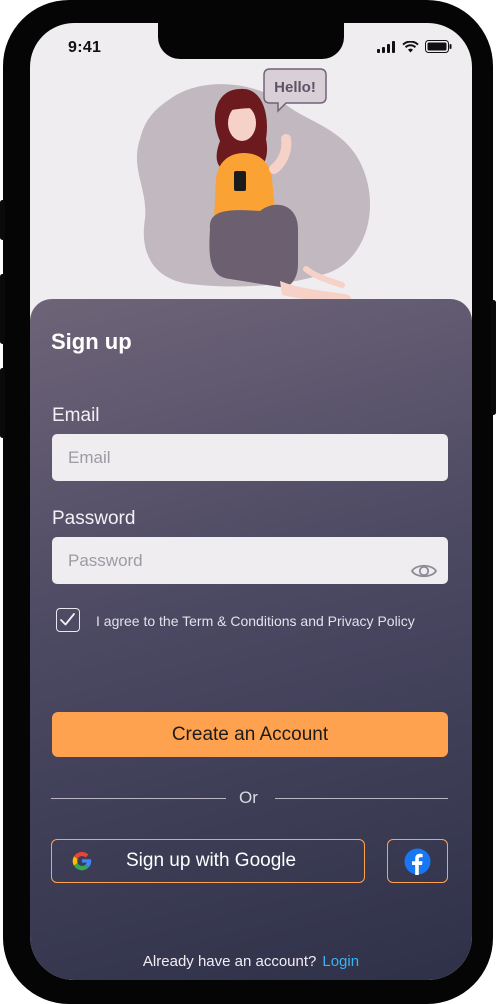 Image resolution: width=496 pixels, height=1004 pixels. Describe the element at coordinates (2, 309) in the screenshot. I see `phone-volume-up` at that location.